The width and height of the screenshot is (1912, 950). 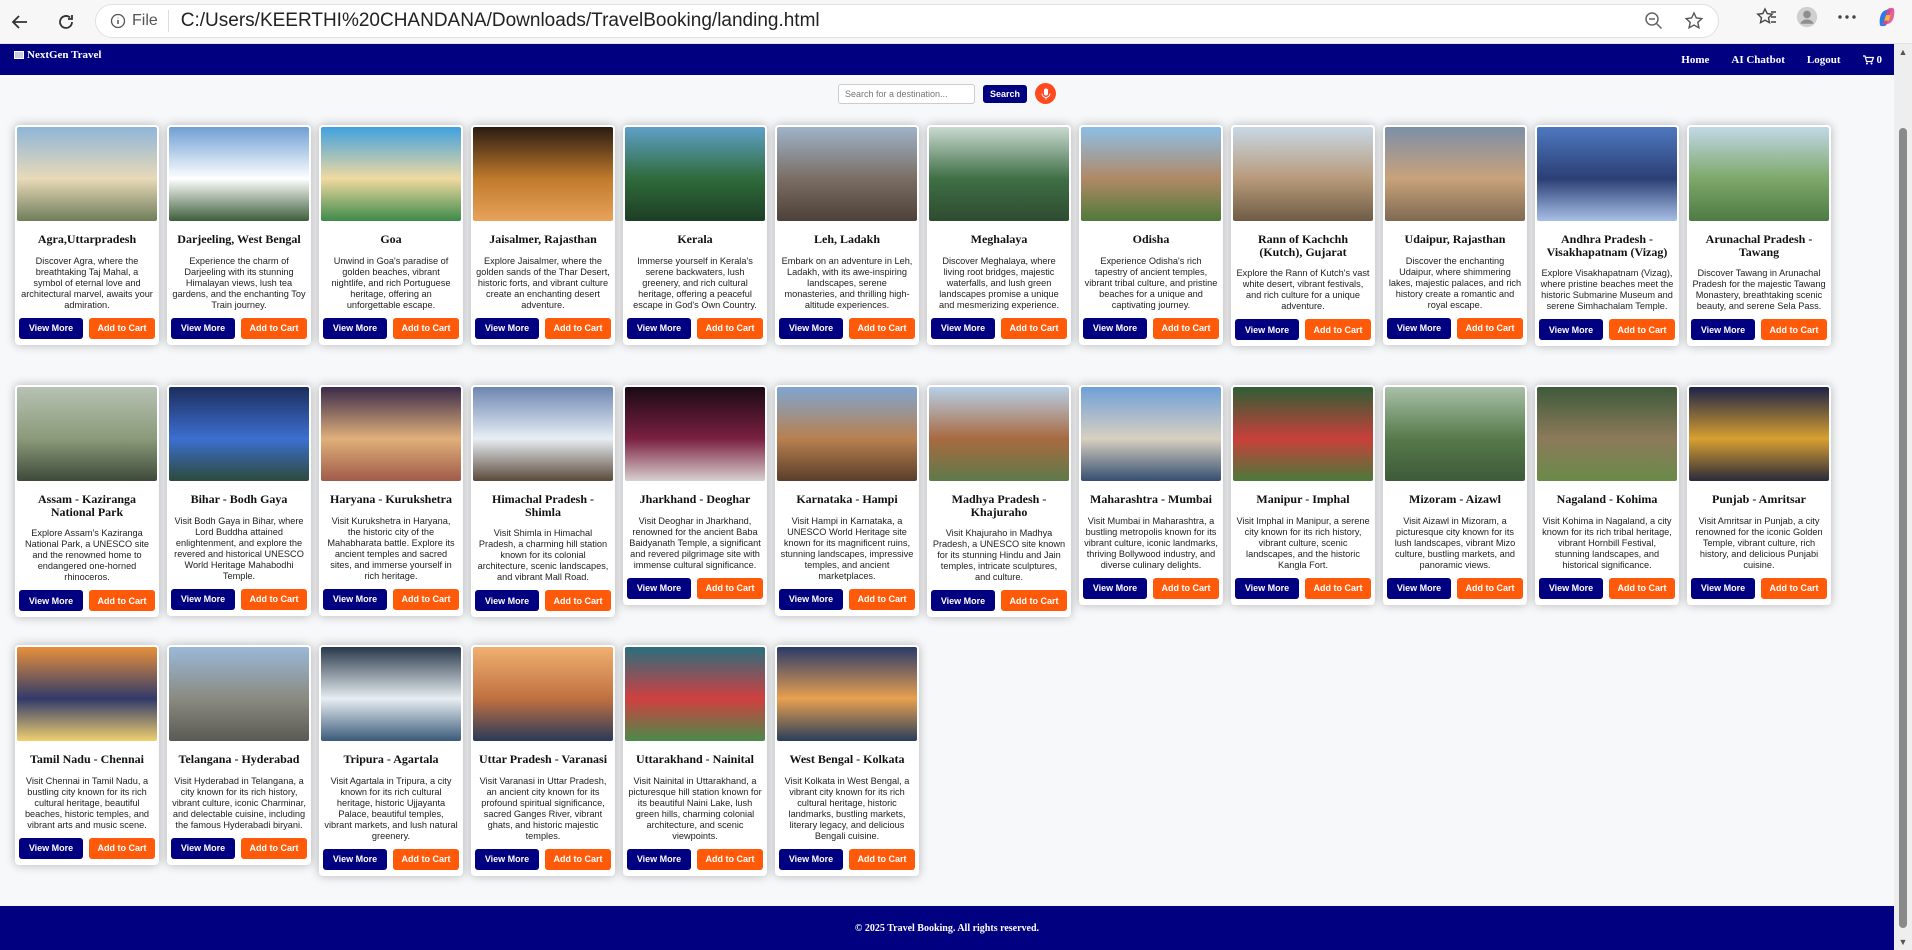 I want to click on search-button: Search, so click(x=1005, y=93).